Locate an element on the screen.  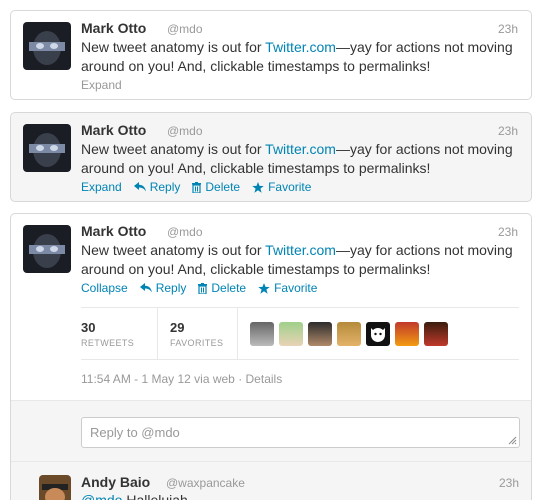
reply-input: Reply to @mdo is located at coordinates (300, 432).